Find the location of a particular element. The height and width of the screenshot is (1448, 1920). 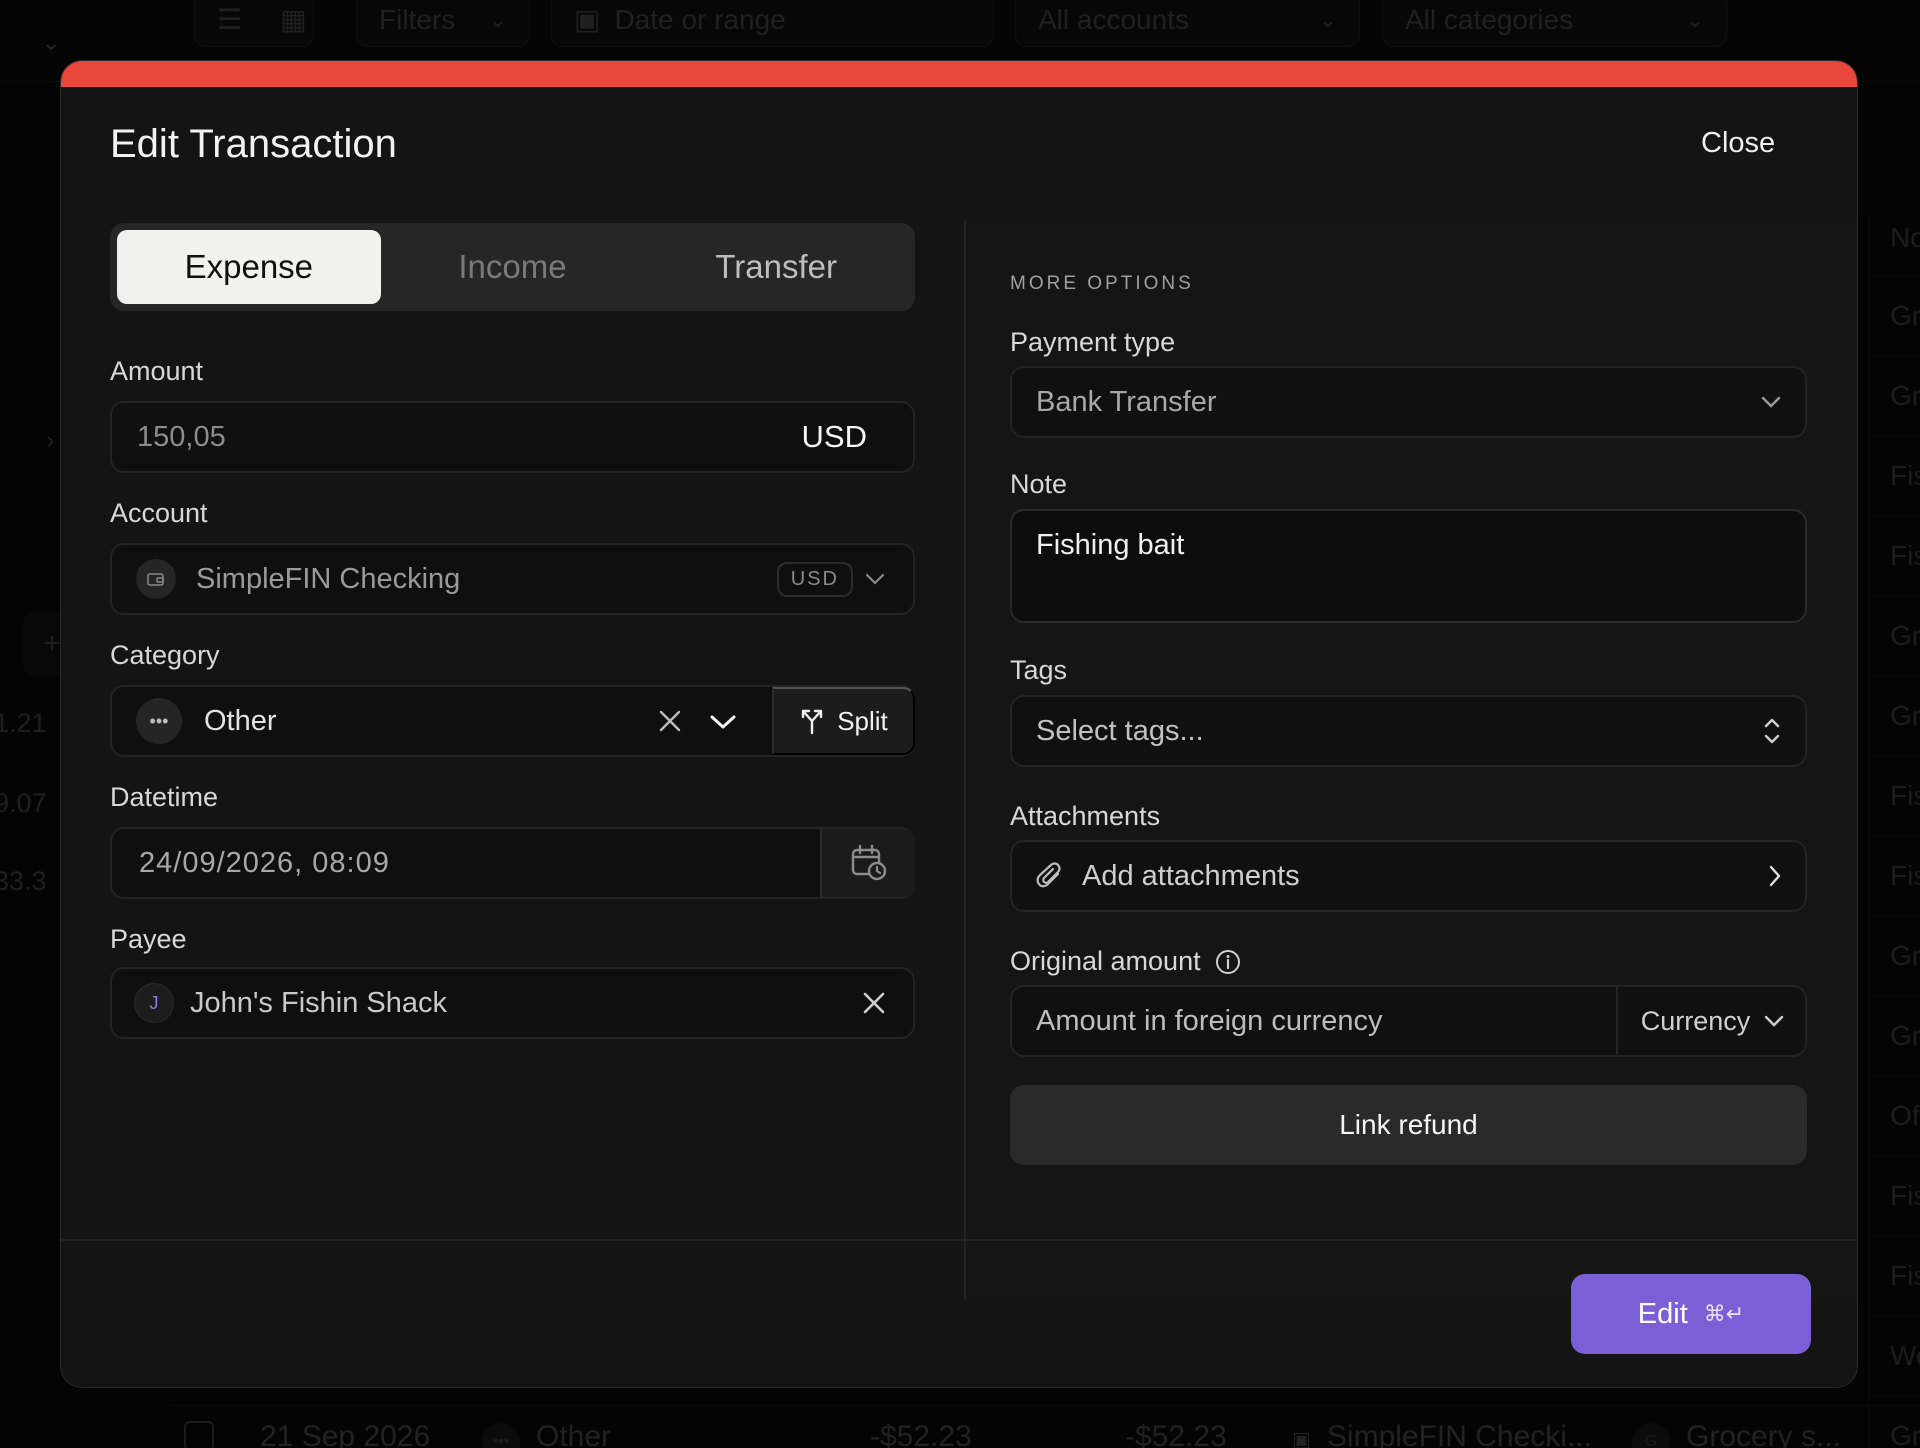

more-dots-icon: ••• is located at coordinates (159, 721).